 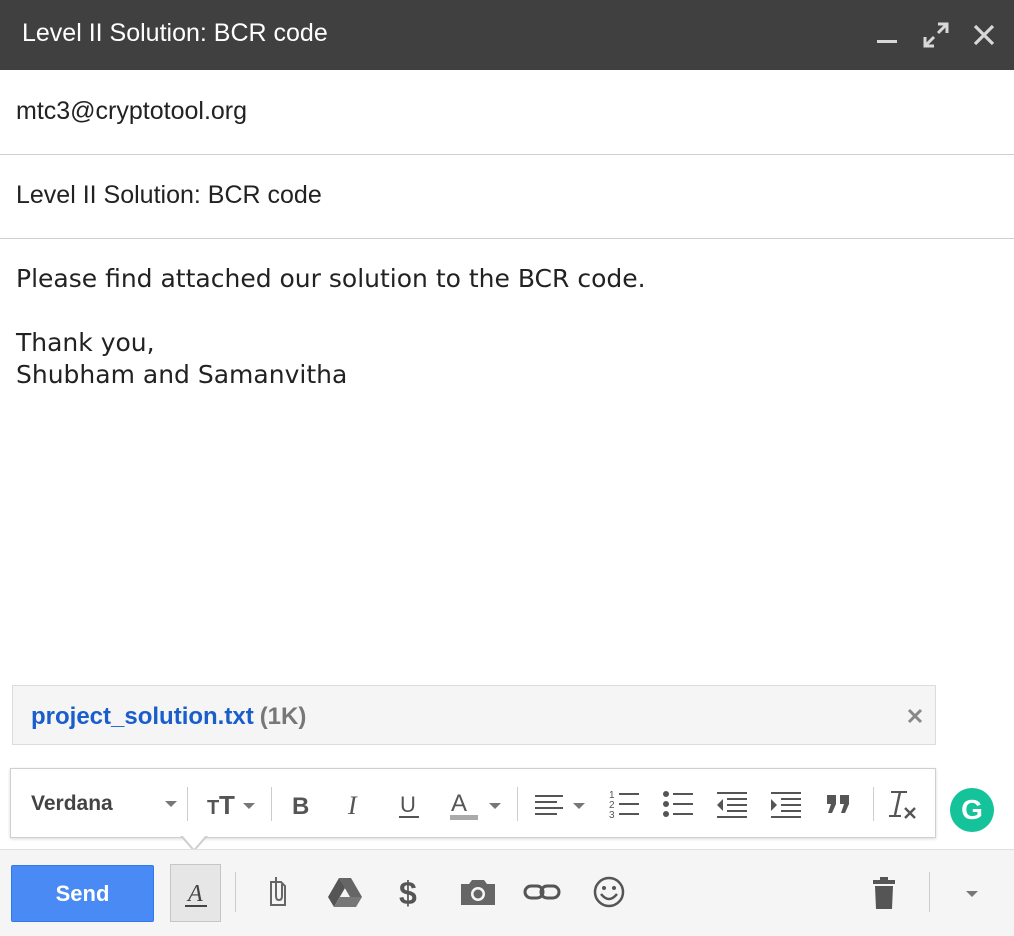 What do you see at coordinates (915, 716) in the screenshot?
I see `remove-attachment-icon` at bounding box center [915, 716].